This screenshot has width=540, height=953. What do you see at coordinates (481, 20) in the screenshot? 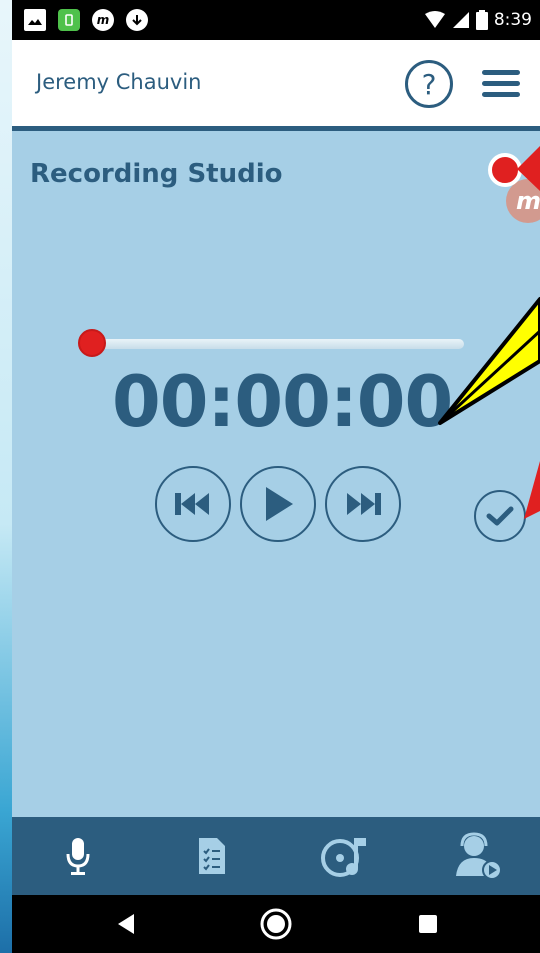
I see `battery-icon` at bounding box center [481, 20].